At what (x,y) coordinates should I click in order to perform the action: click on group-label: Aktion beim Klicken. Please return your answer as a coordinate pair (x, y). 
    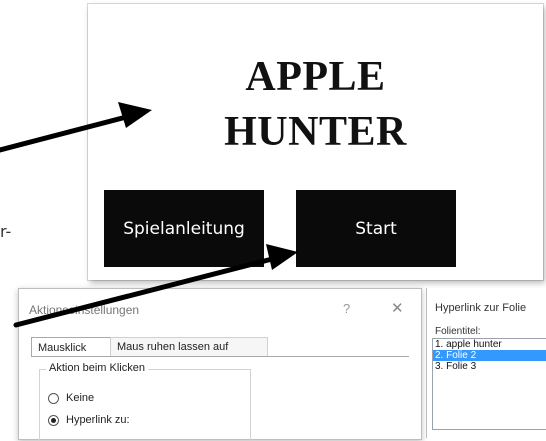
    Looking at the image, I should click on (97, 368).